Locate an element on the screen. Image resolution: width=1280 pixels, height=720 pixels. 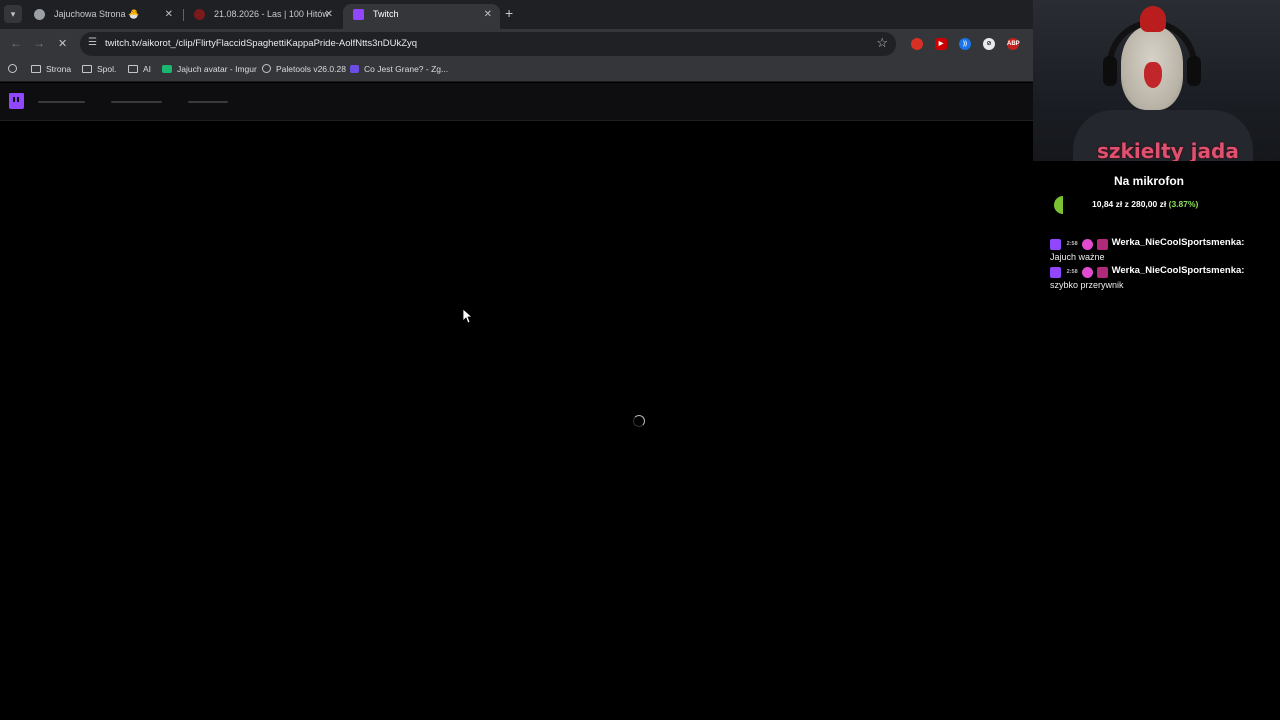
goal-title: Na mikrofon is located at coordinates (1148, 181).